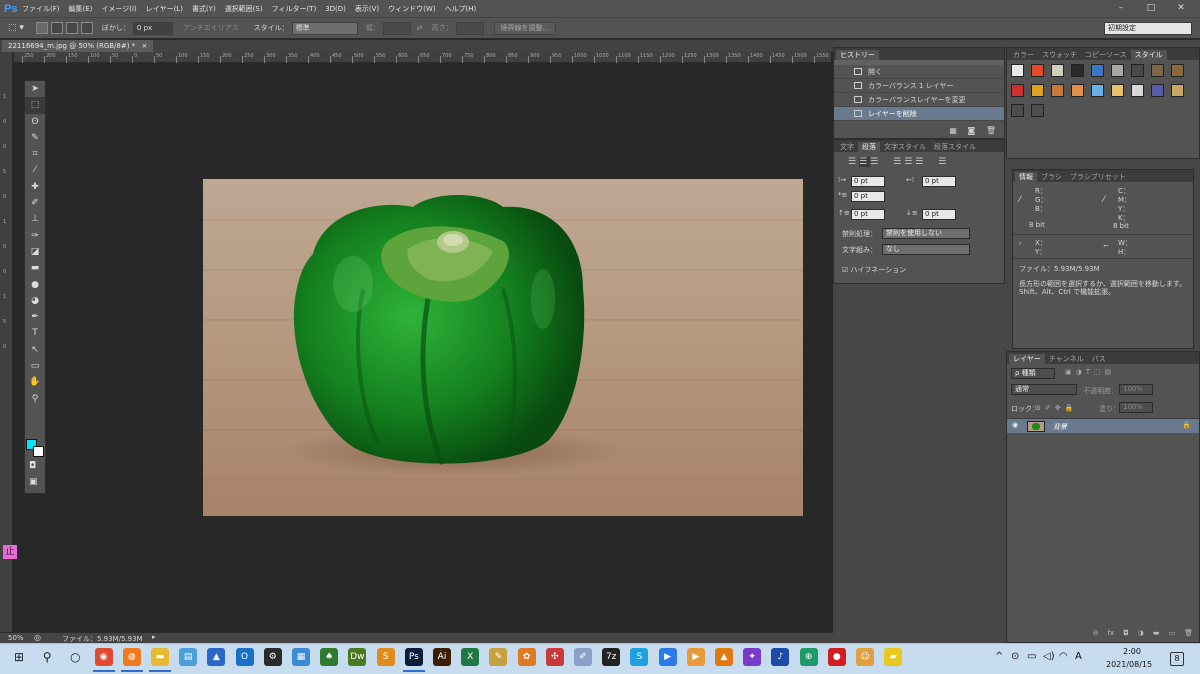  What do you see at coordinates (953, 130) in the screenshot?
I see `new-document-icon: ▦` at bounding box center [953, 130].